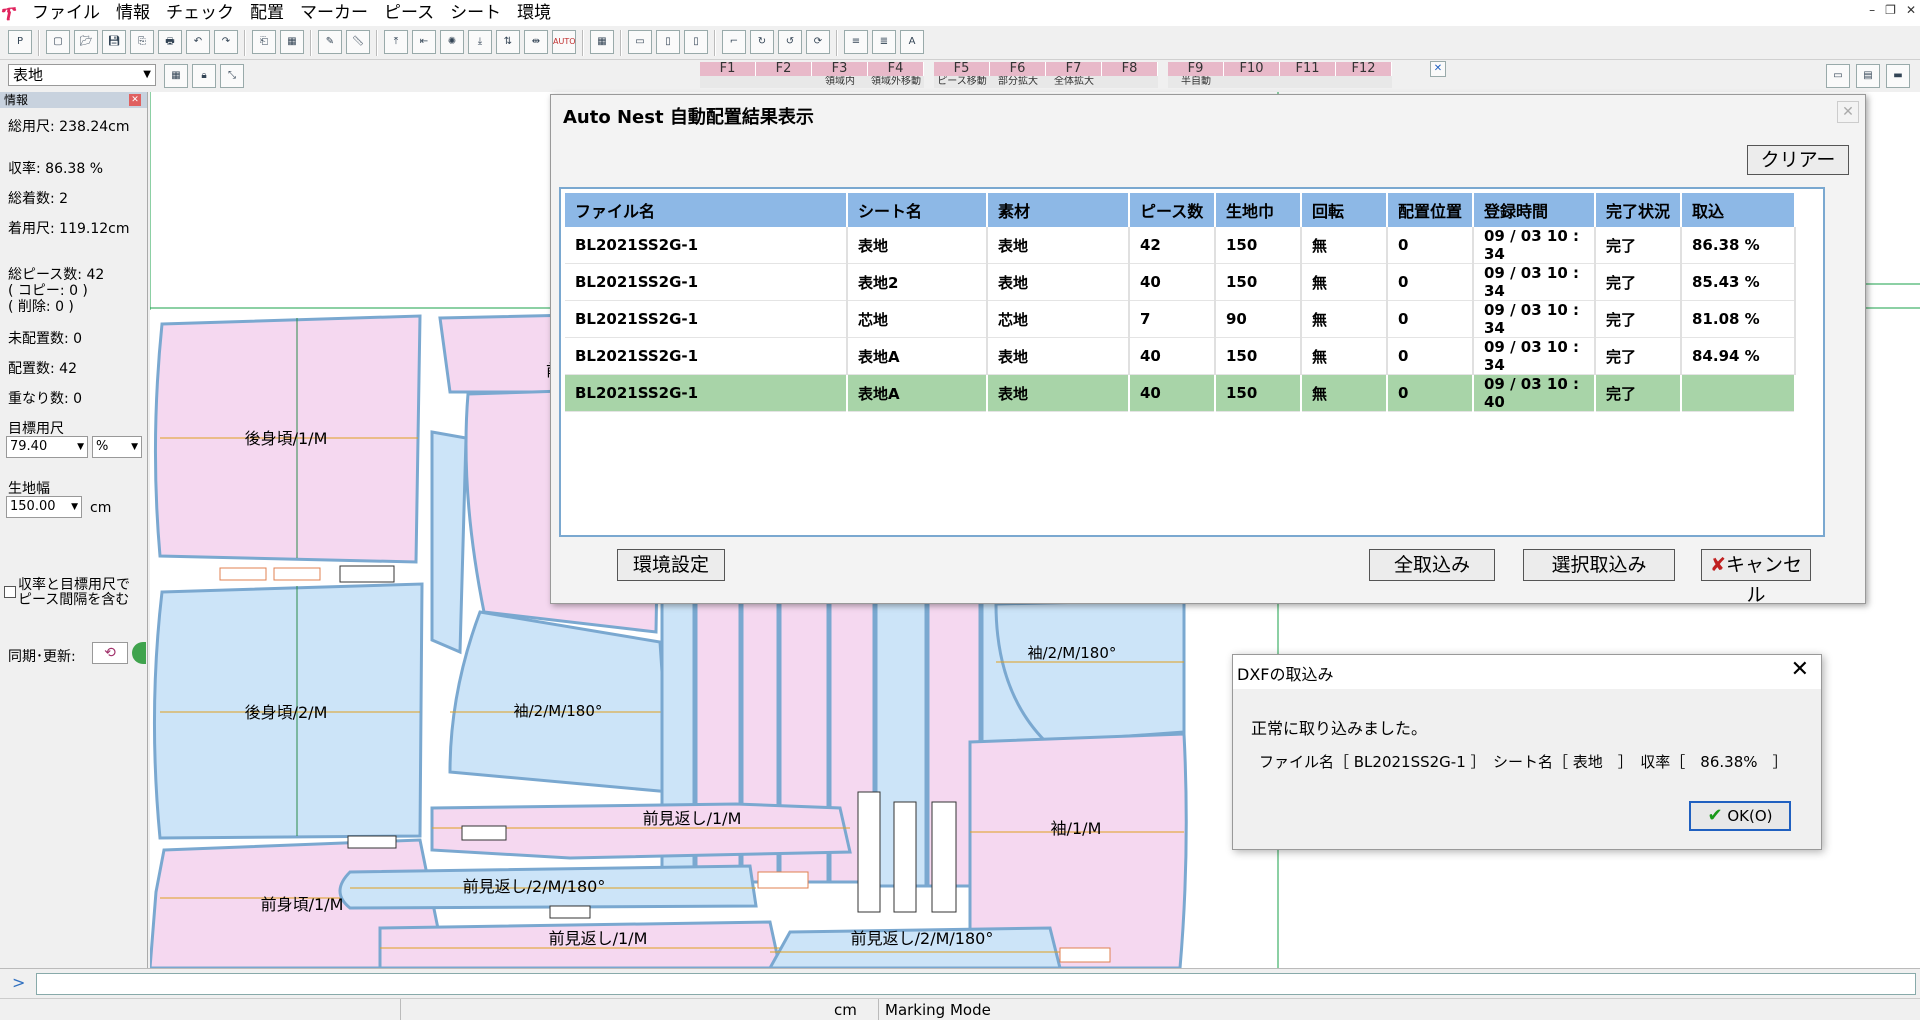 This screenshot has height=1020, width=1920. What do you see at coordinates (668, 42) in the screenshot?
I see `piece-icon: ▯` at bounding box center [668, 42].